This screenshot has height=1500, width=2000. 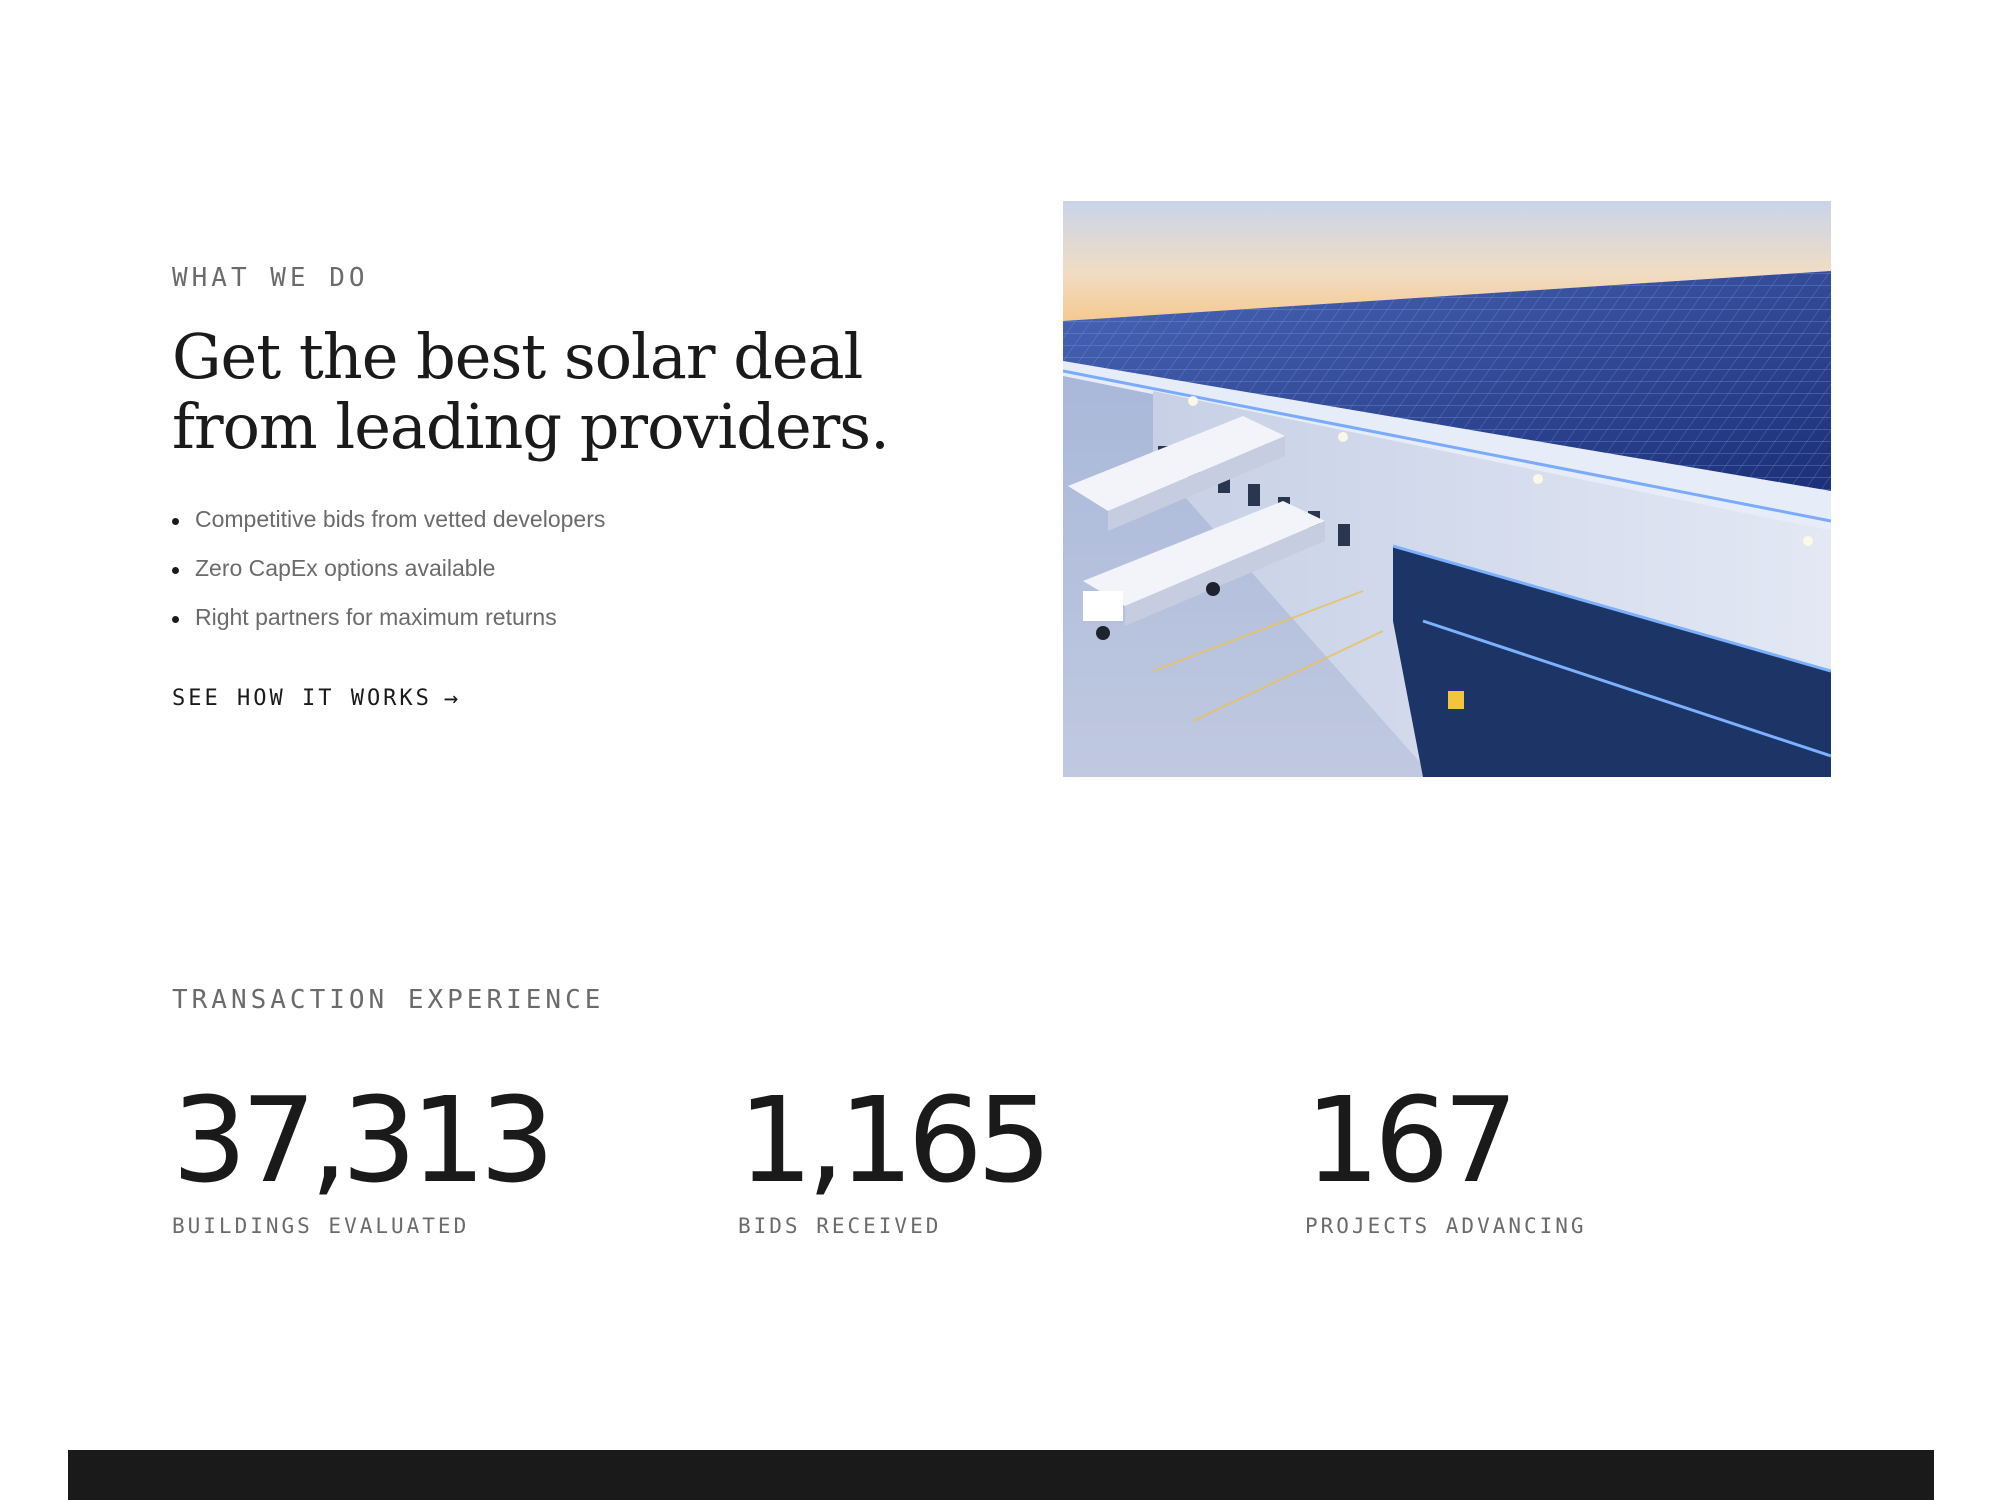 I want to click on list-item-text: Zero CapEx options available, so click(x=345, y=568).